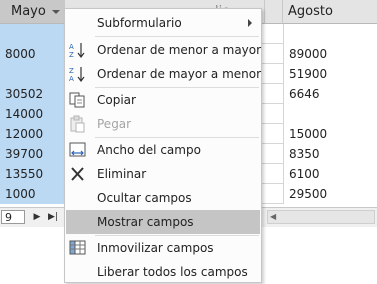  I want to click on menu-item-label: Ancho del campo, so click(149, 150).